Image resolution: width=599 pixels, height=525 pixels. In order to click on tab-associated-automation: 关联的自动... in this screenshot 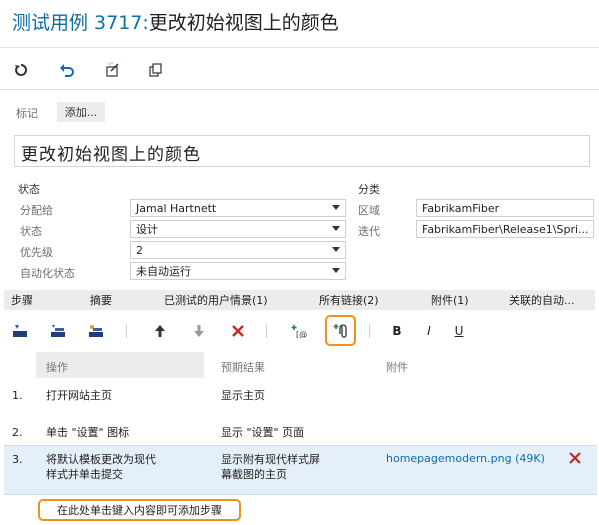, I will do `click(542, 300)`.